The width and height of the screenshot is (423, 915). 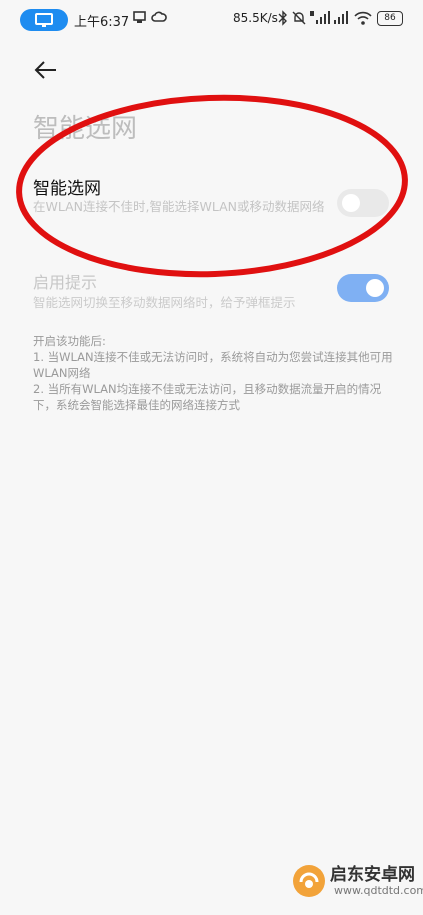 What do you see at coordinates (65, 282) in the screenshot?
I see `enable-prompt-title: 启用提示` at bounding box center [65, 282].